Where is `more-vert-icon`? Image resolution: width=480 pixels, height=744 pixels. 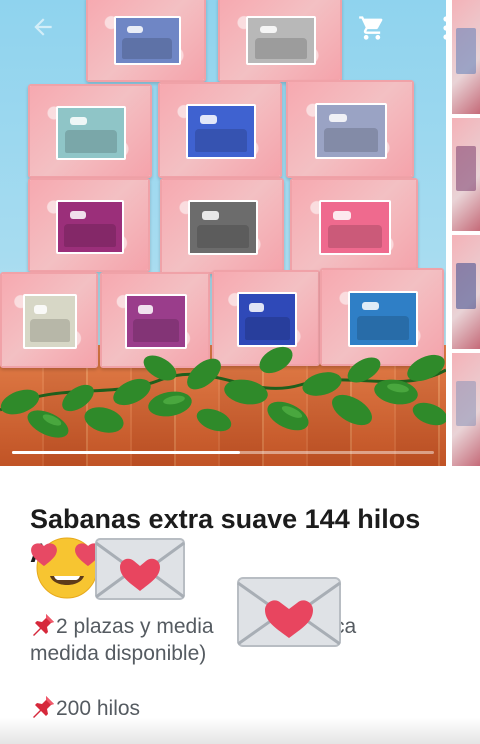 more-vert-icon is located at coordinates (446, 28).